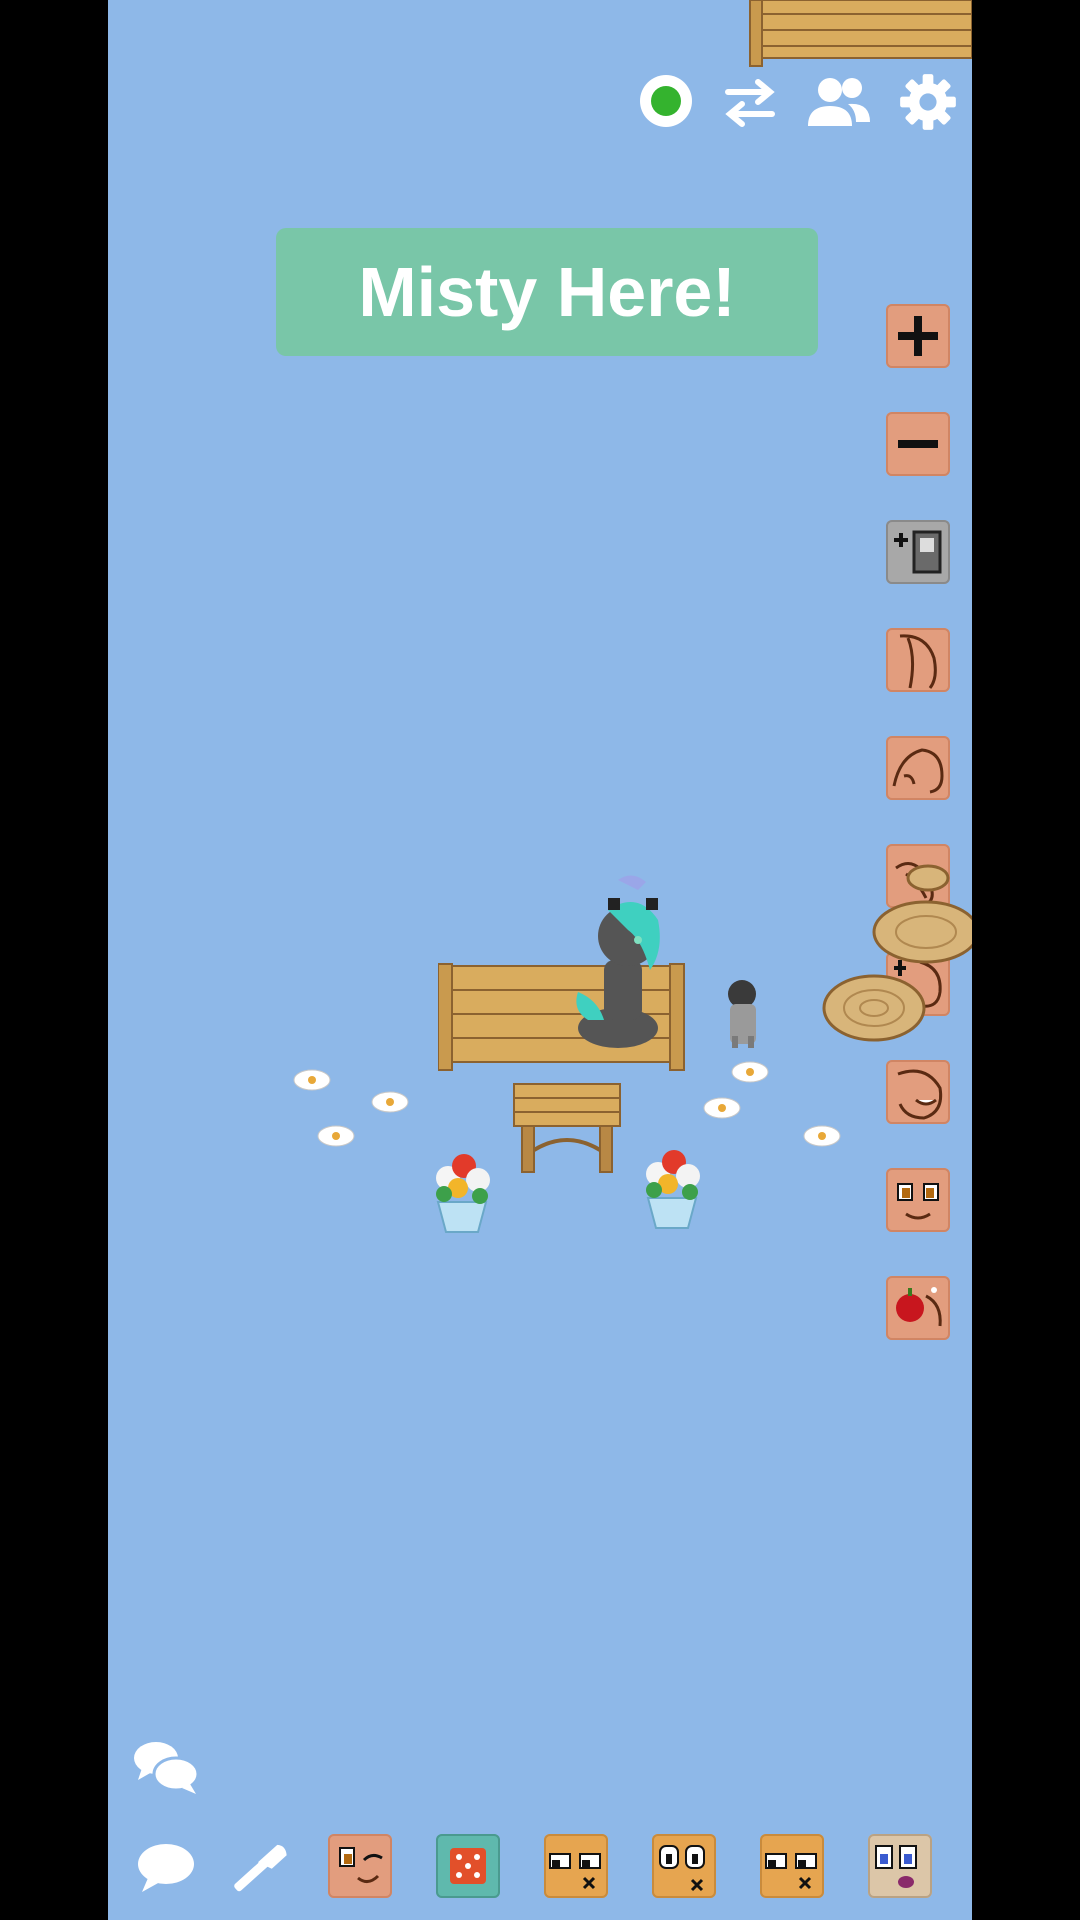 Image resolution: width=1080 pixels, height=1920 pixels. Describe the element at coordinates (567, 1128) in the screenshot. I see `wooden-table` at that location.